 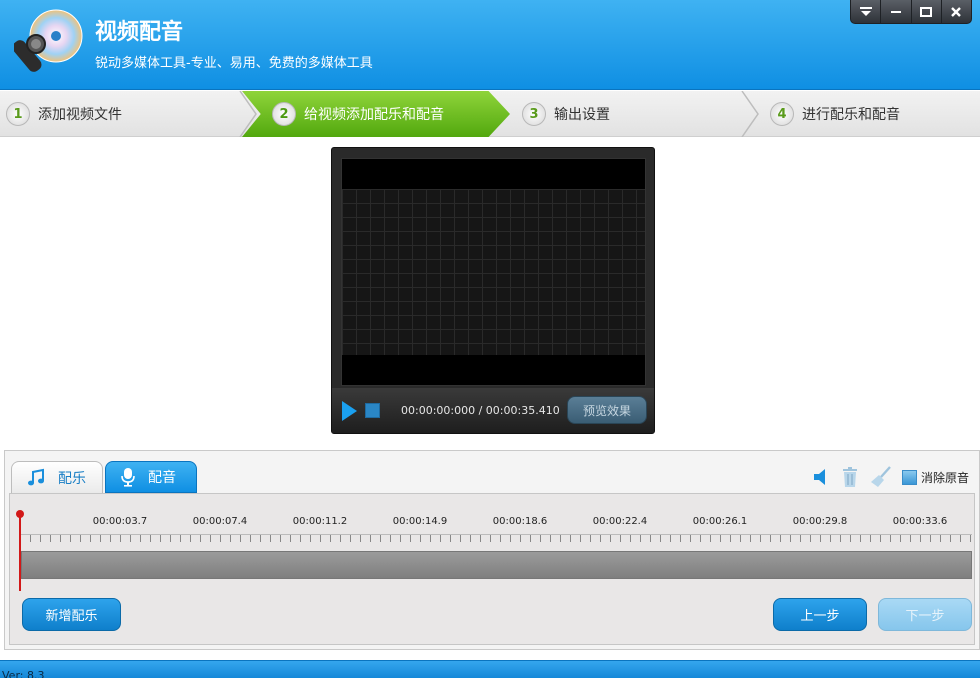 I want to click on broom-icon, so click(x=881, y=477).